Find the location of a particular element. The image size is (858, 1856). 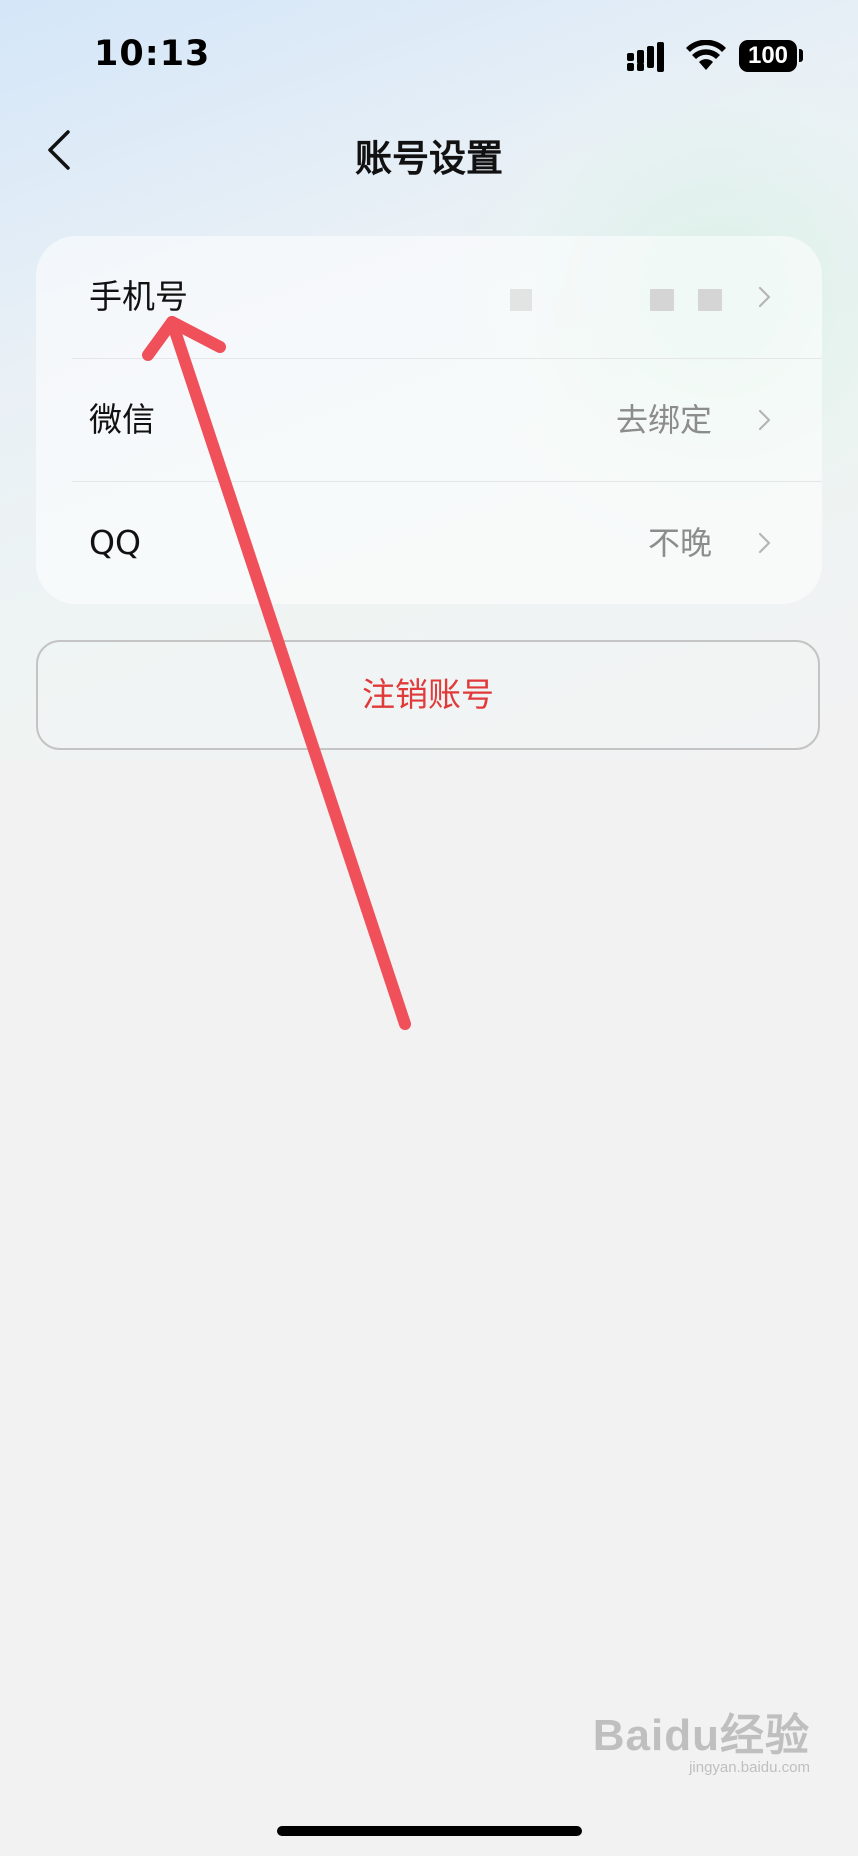

row-value-qq: 不晚 is located at coordinates (679, 543).